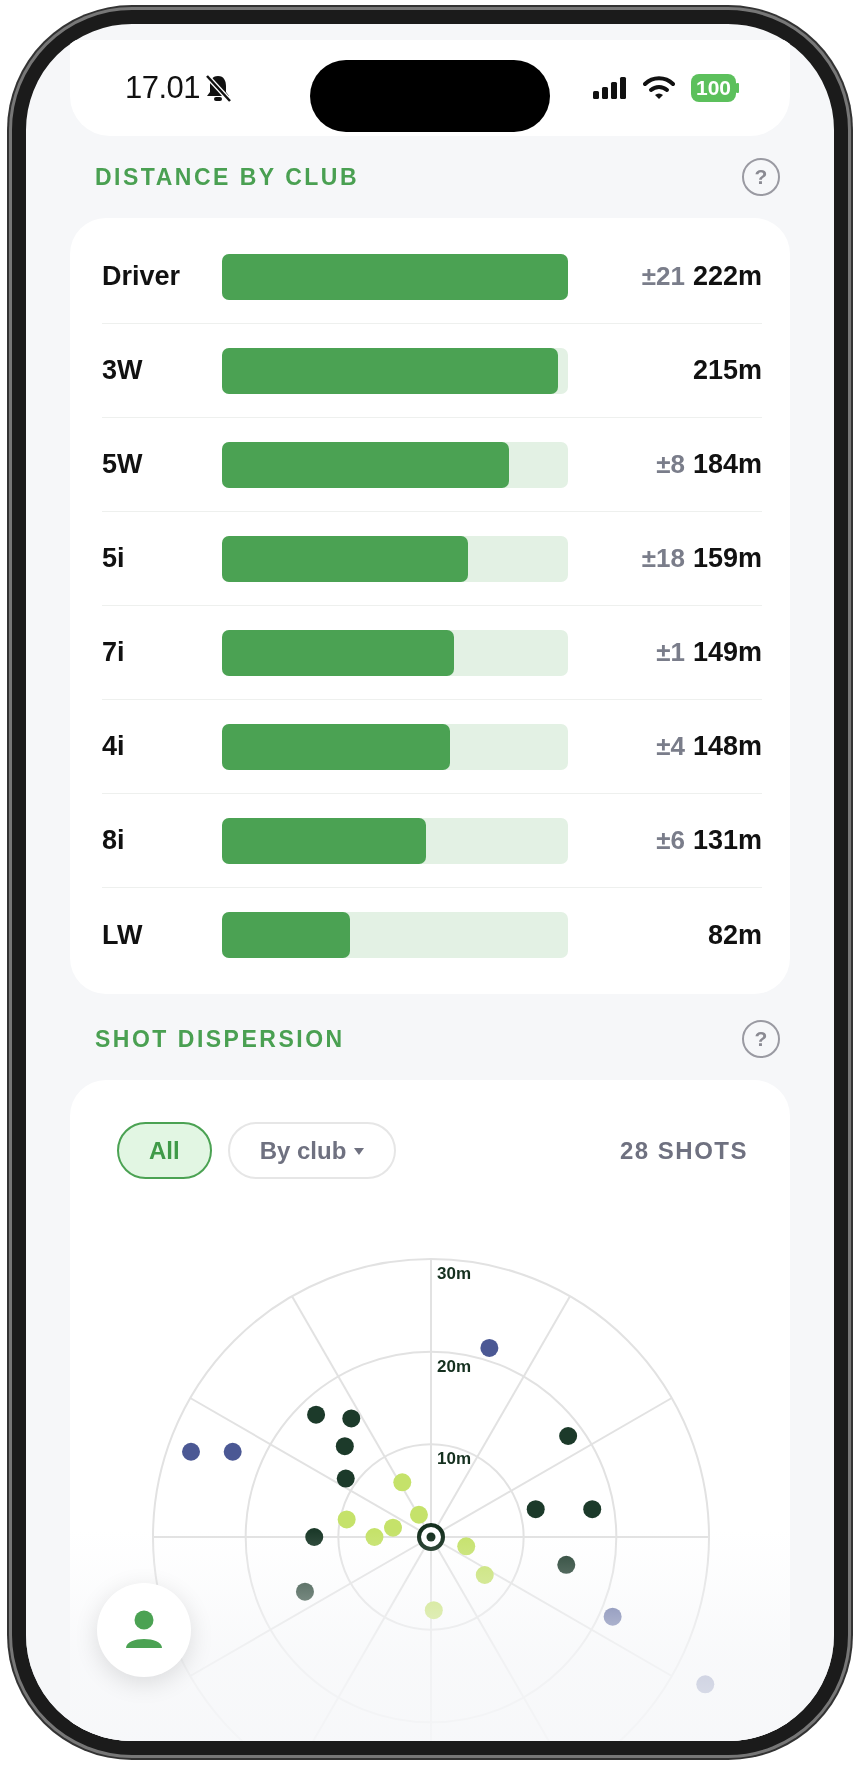 The height and width of the screenshot is (1766, 860). Describe the element at coordinates (670, 465) in the screenshot. I see `distance-spread: ±8` at that location.